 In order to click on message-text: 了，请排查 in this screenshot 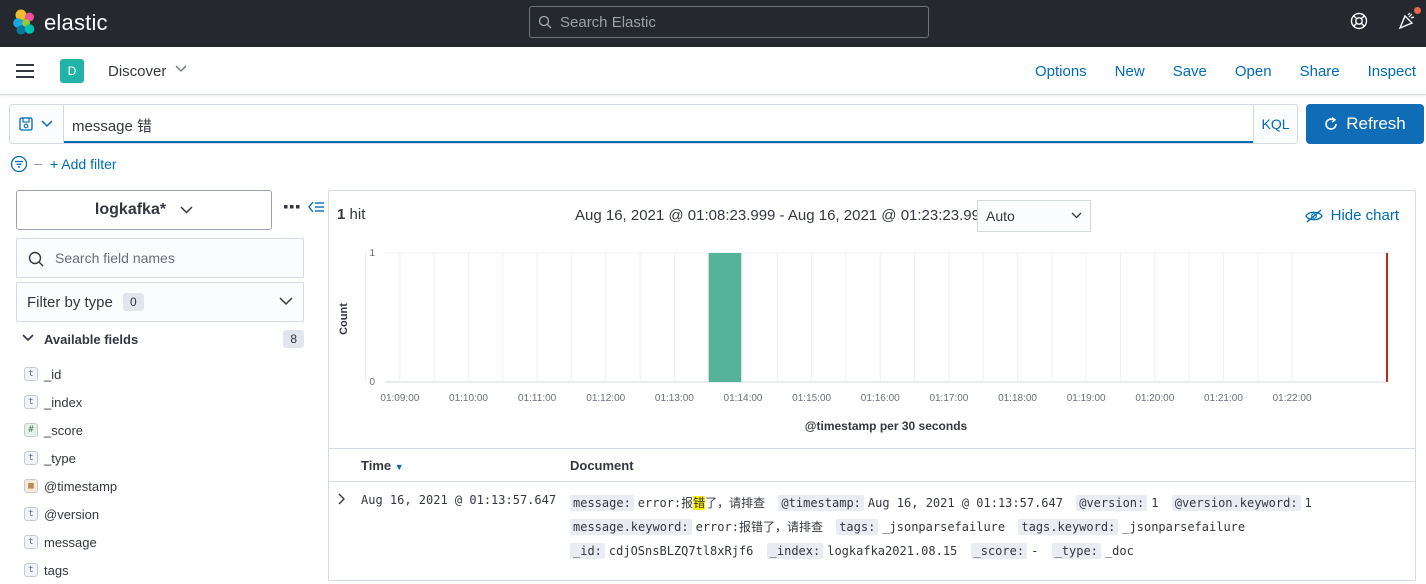, I will do `click(735, 503)`.